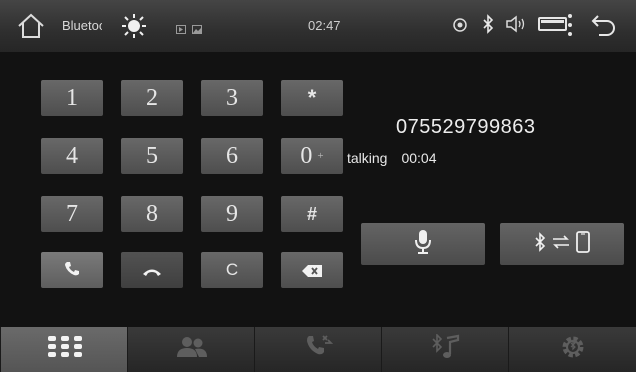  I want to click on key-2: 2, so click(152, 98).